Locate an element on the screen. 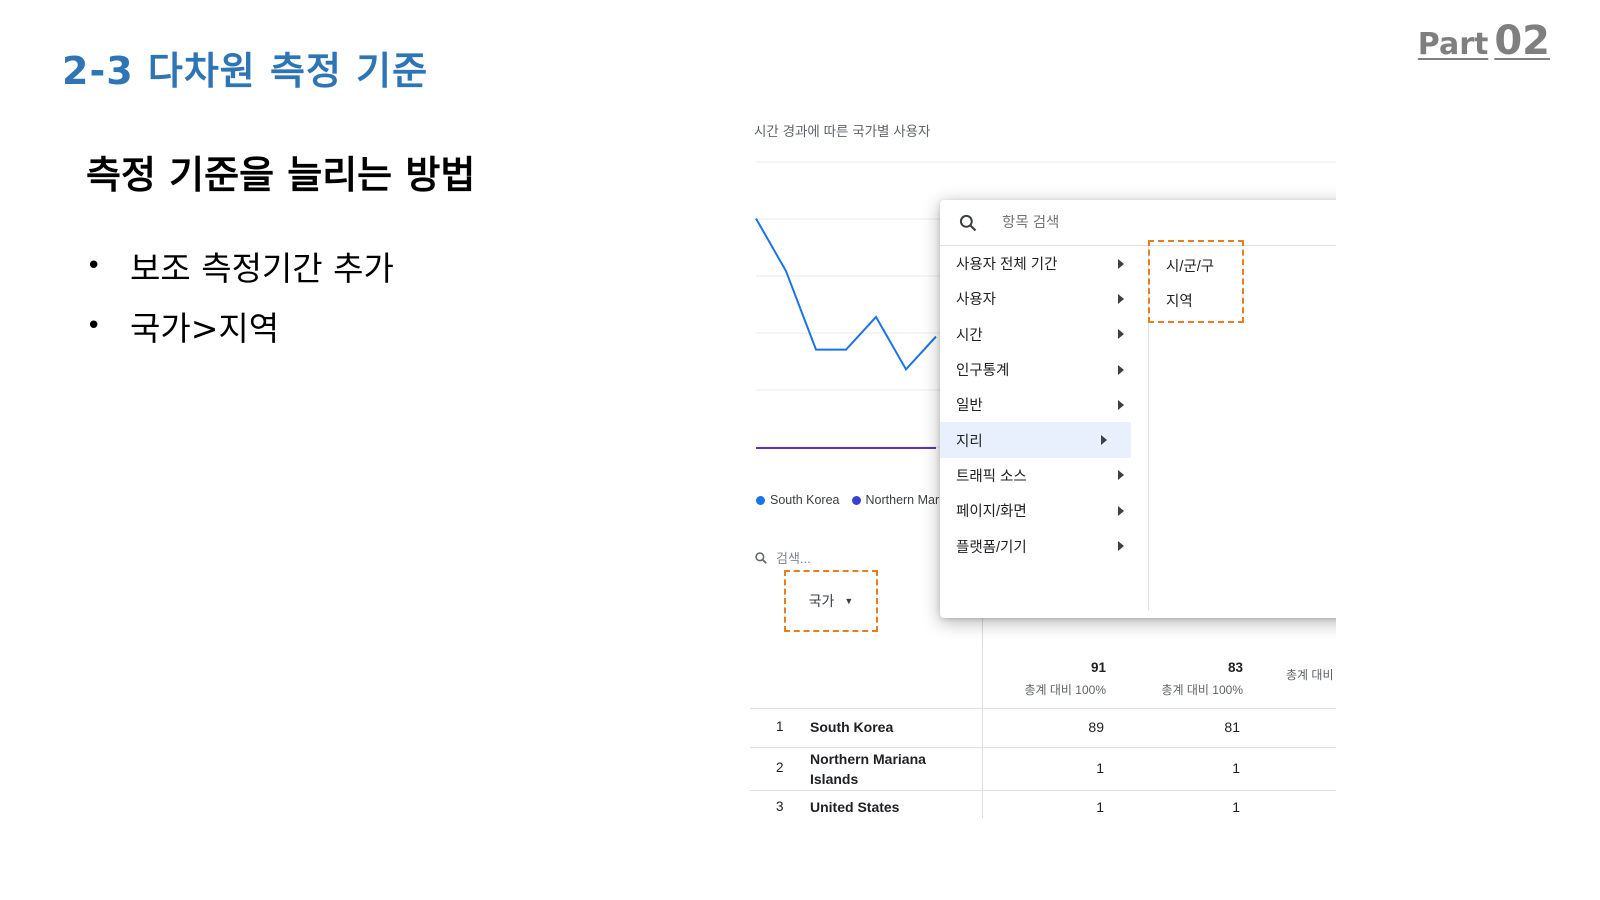 The height and width of the screenshot is (900, 1600). column-total: 총계 대비 is located at coordinates (1292, 671).